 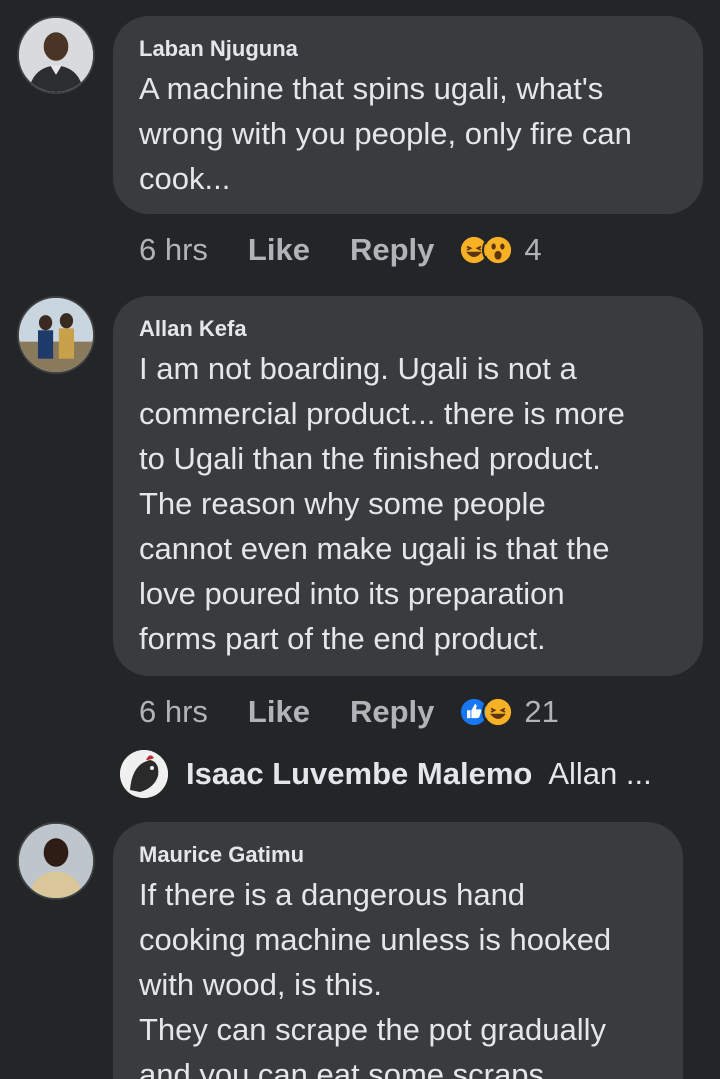 I want to click on comment-text-line: with wood, is this., so click(x=260, y=984).